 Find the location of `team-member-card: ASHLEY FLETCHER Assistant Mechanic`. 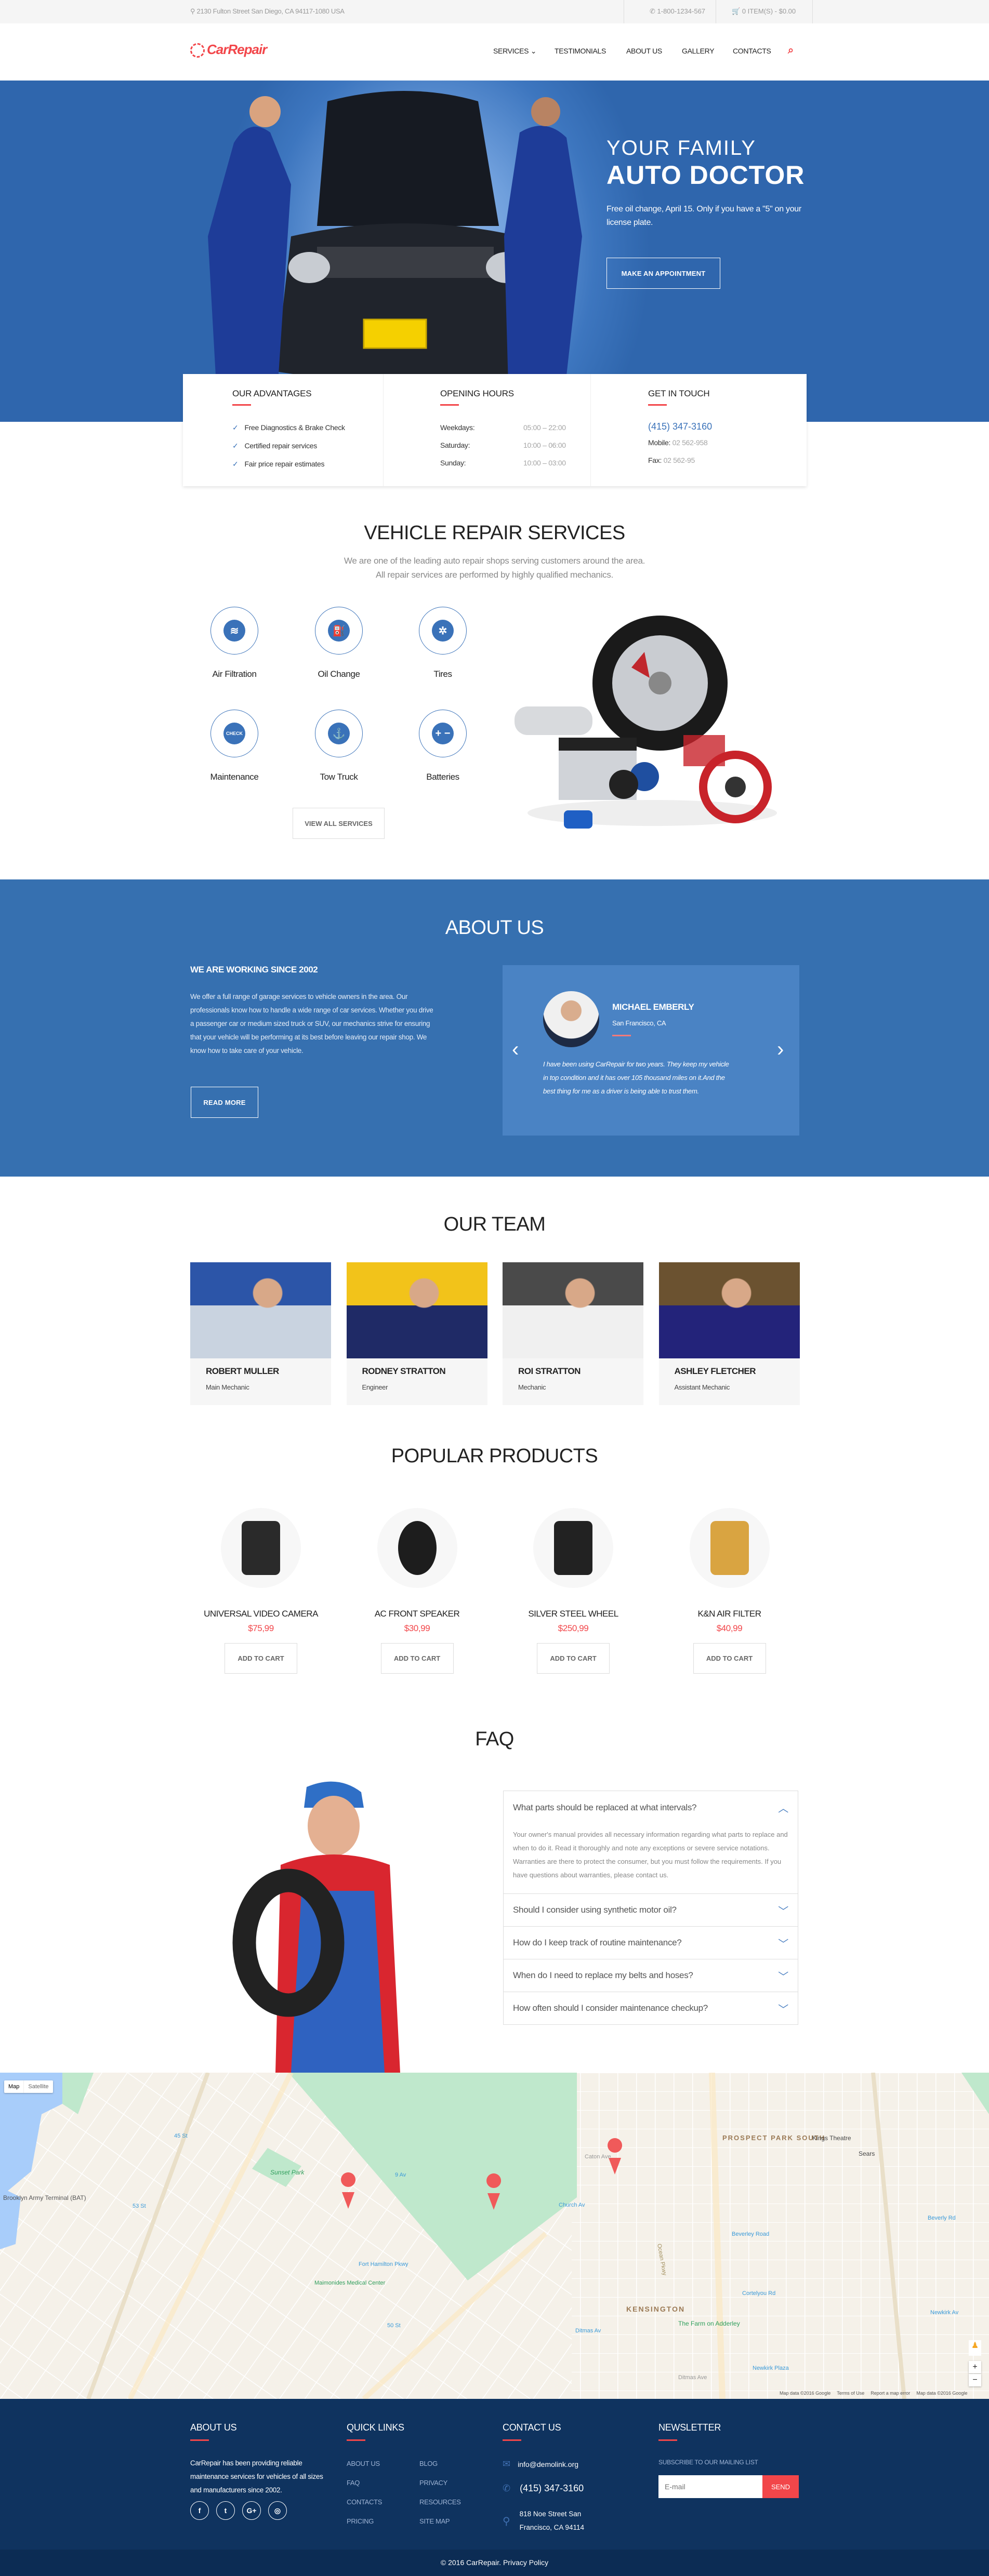

team-member-card: ASHLEY FLETCHER Assistant Mechanic is located at coordinates (729, 1333).